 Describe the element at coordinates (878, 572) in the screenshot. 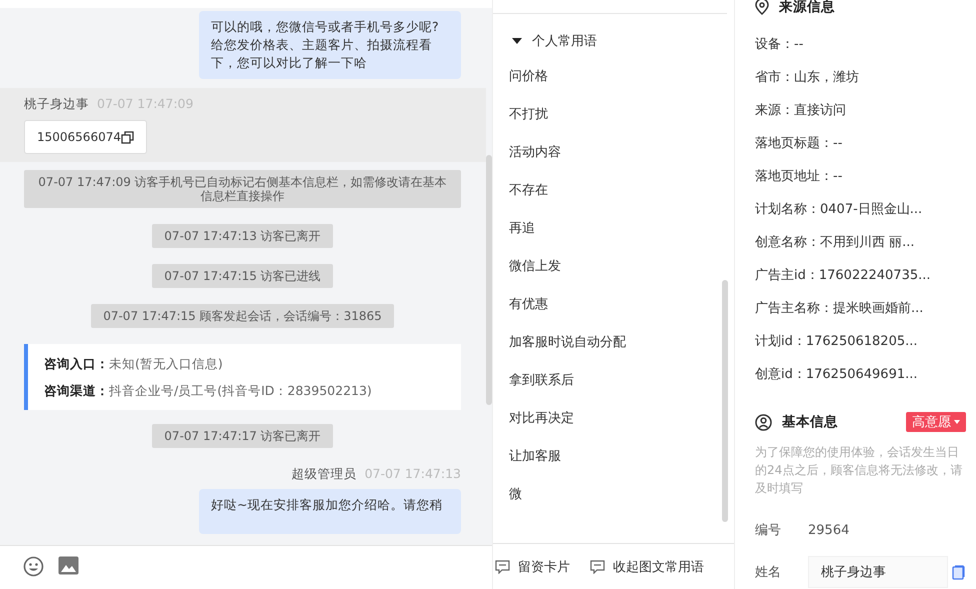

I see `name-field: 桃子身边事` at that location.